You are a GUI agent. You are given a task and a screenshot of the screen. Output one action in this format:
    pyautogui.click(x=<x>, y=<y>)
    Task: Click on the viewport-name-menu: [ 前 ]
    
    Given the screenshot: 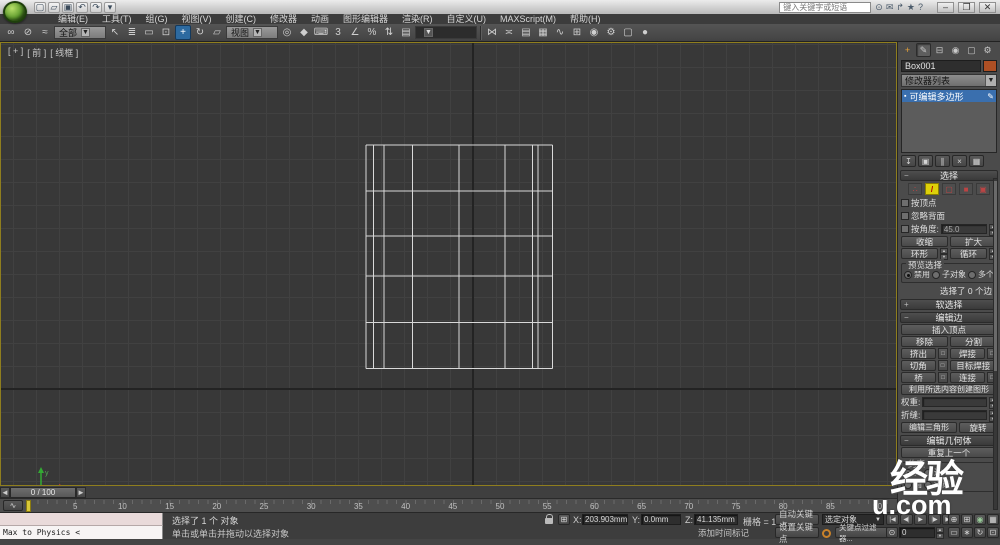 What is the action you would take?
    pyautogui.click(x=36, y=52)
    